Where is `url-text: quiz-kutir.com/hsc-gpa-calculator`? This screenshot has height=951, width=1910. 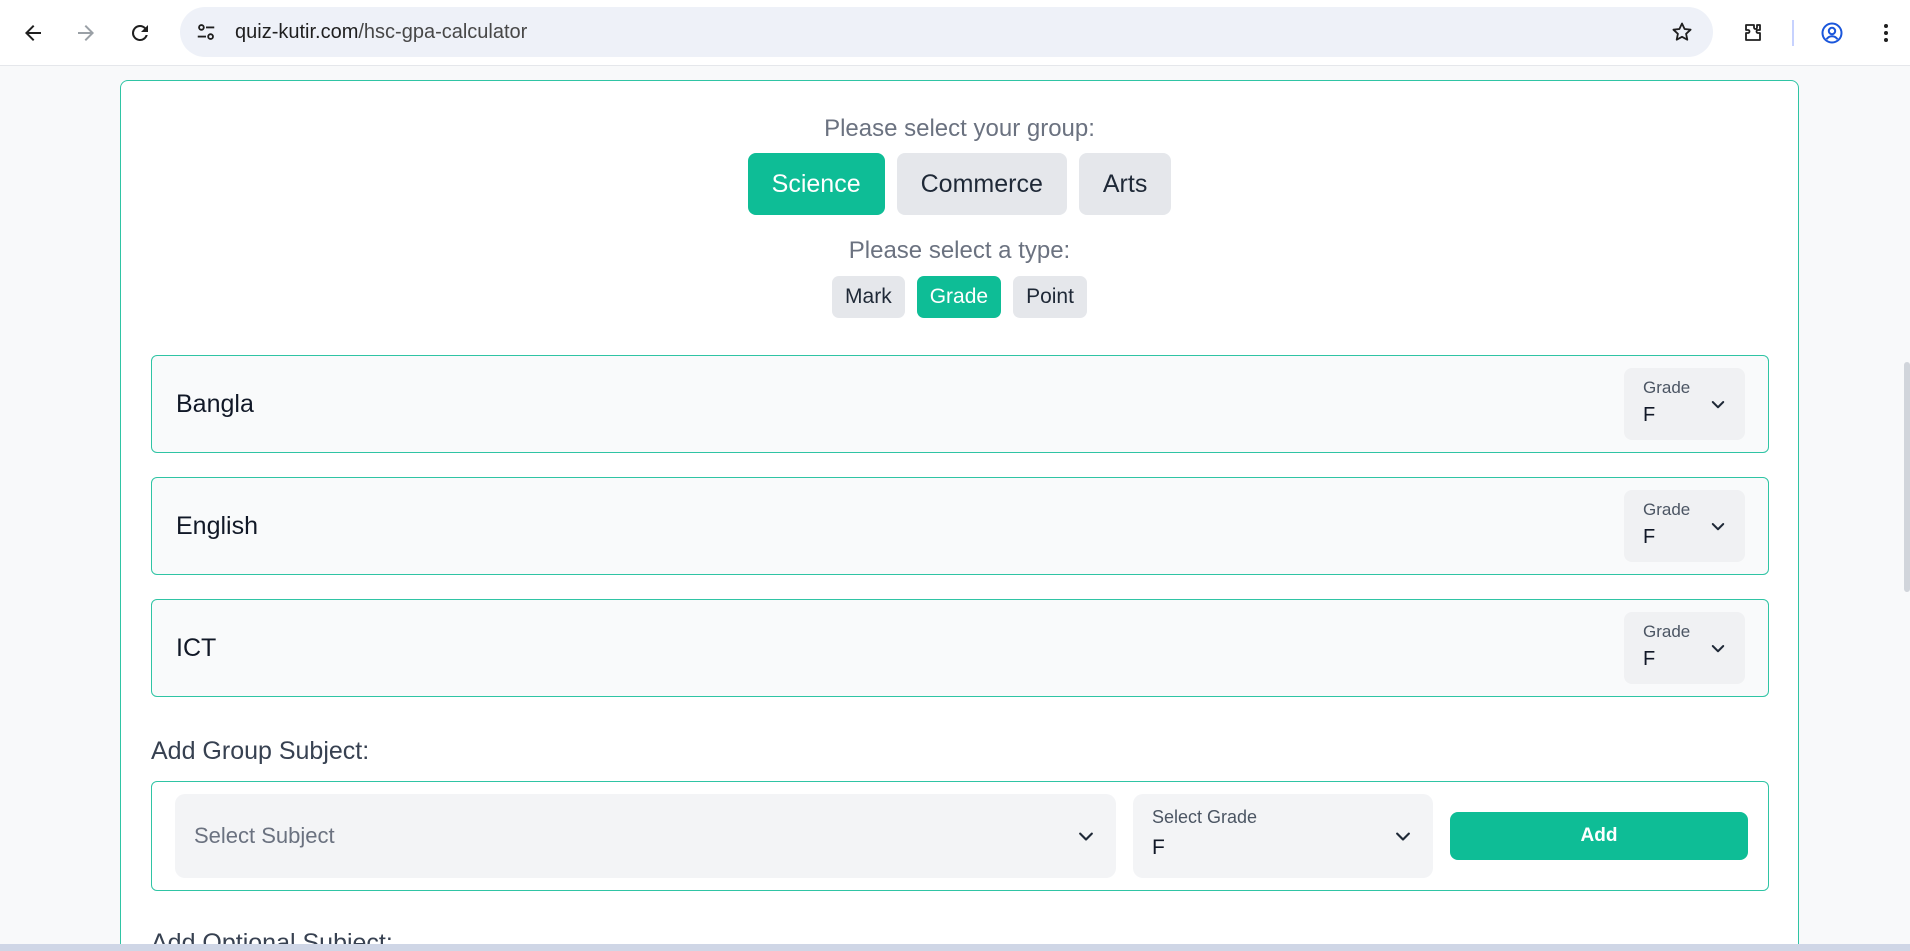
url-text: quiz-kutir.com/hsc-gpa-calculator is located at coordinates (381, 32).